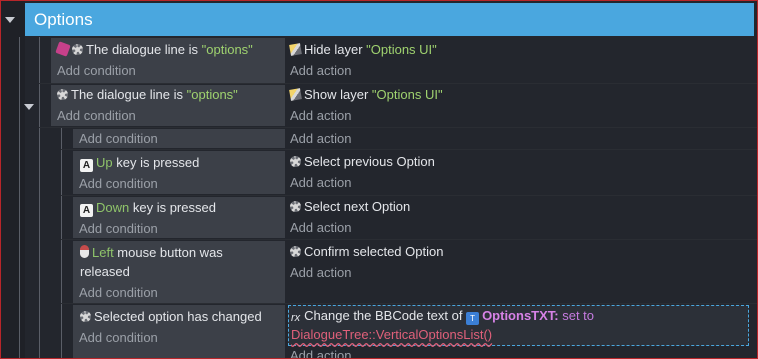 The width and height of the screenshot is (758, 359). What do you see at coordinates (10, 20) in the screenshot?
I see `collapse-group-icon` at bounding box center [10, 20].